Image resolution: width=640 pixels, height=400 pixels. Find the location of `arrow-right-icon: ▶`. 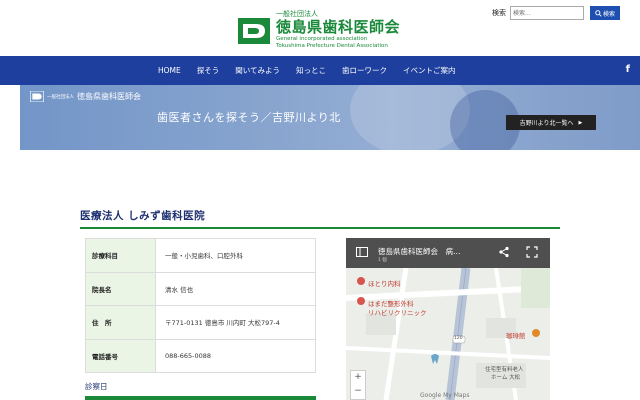

arrow-right-icon: ▶ is located at coordinates (580, 122).